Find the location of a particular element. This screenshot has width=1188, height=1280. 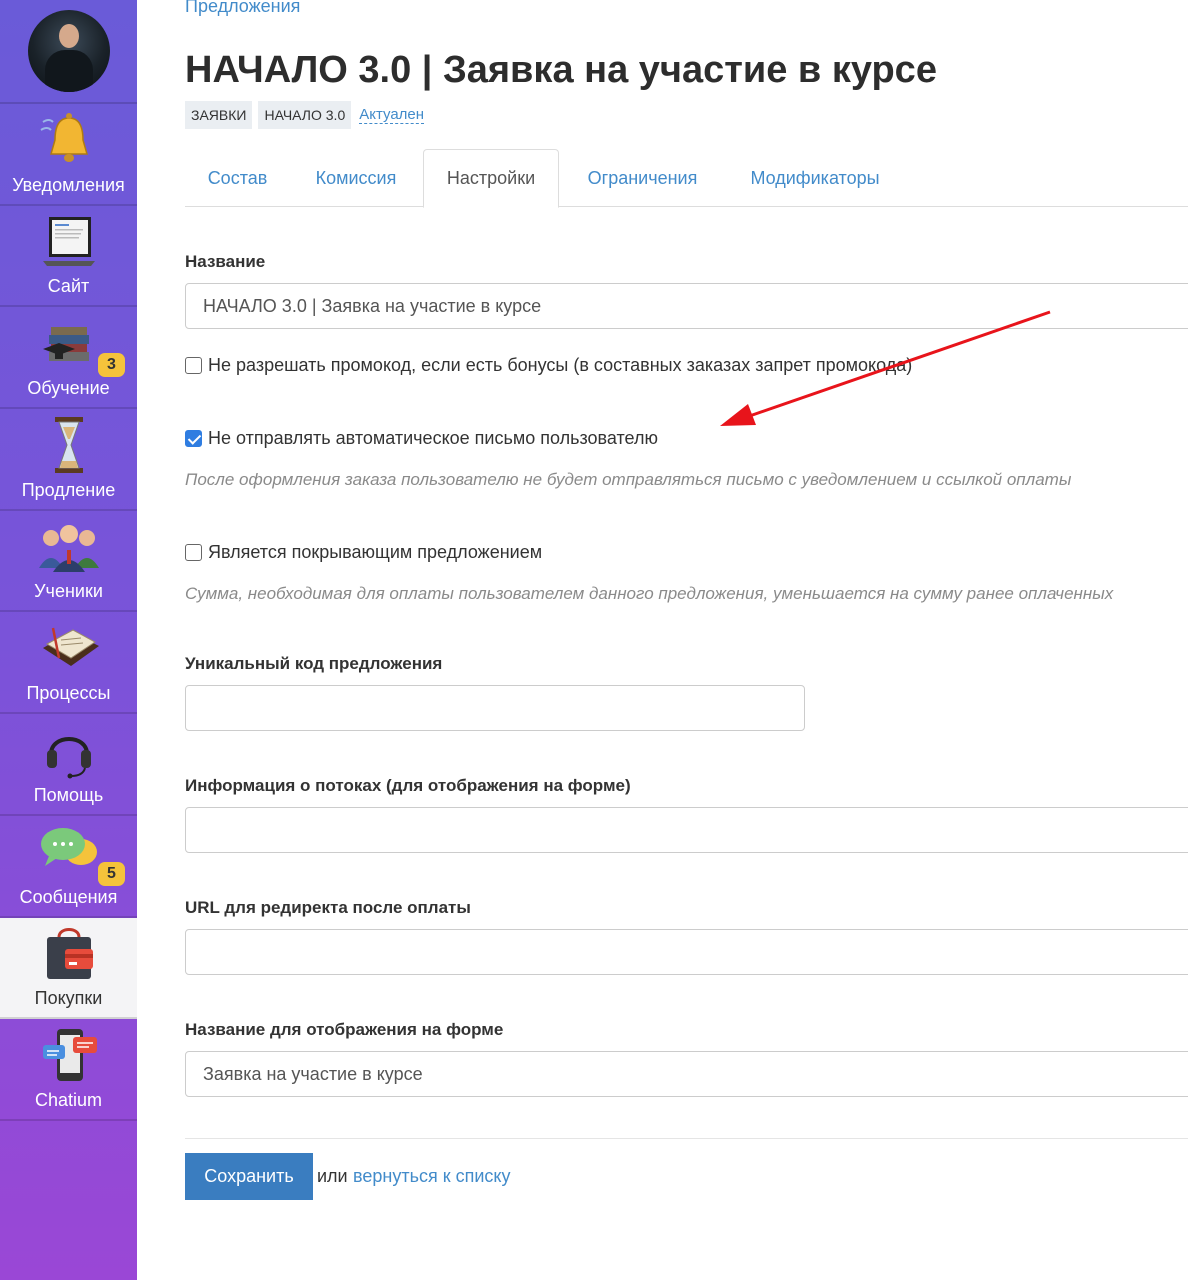

tag: ЗАЯВКИ is located at coordinates (219, 115).